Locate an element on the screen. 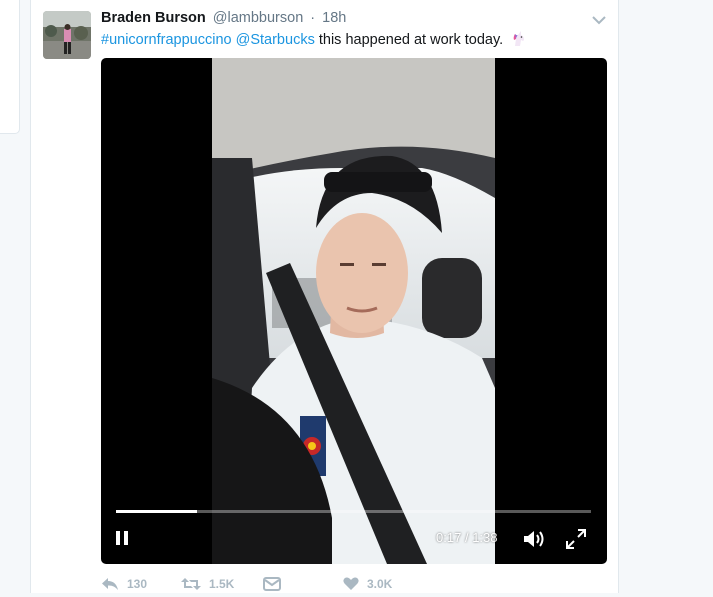 Image resolution: width=713 pixels, height=597 pixels. avatar is located at coordinates (67, 35).